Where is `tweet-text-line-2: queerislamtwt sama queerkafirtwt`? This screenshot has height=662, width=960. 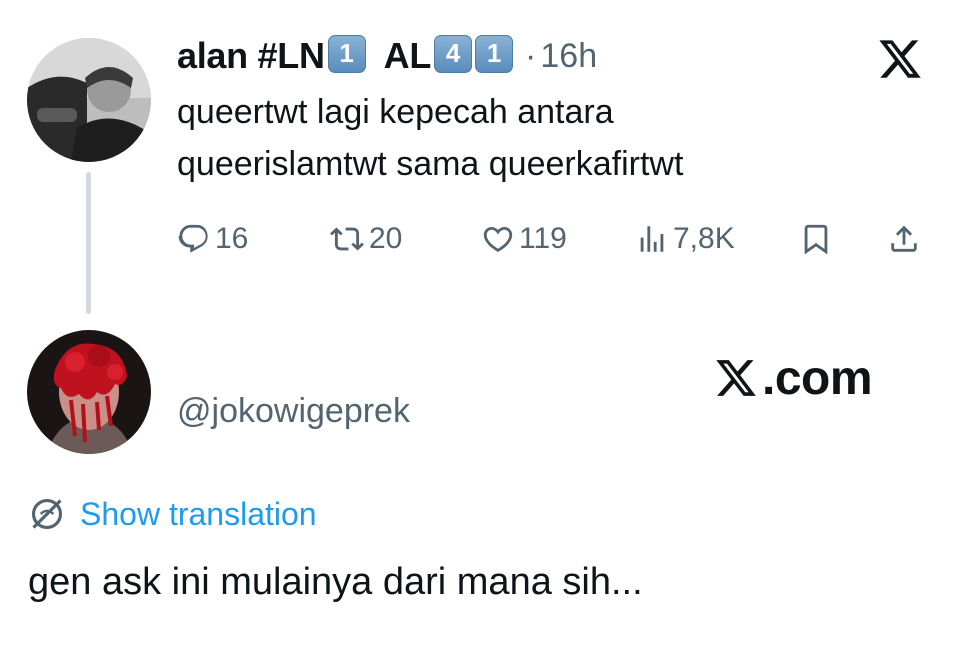 tweet-text-line-2: queerislamtwt sama queerkafirtwt is located at coordinates (430, 164).